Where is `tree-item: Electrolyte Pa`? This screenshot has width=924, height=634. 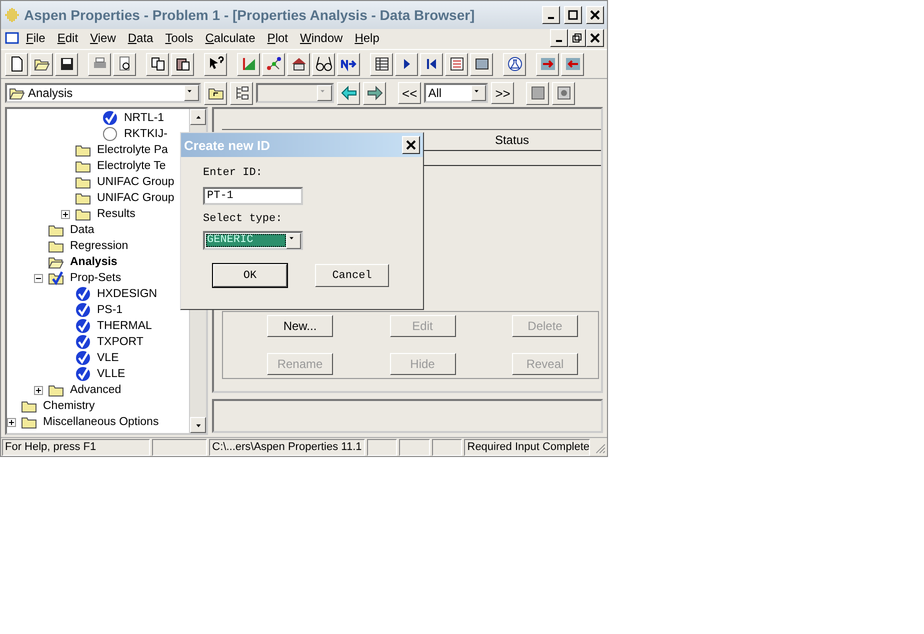
tree-item: Electrolyte Pa is located at coordinates (132, 150).